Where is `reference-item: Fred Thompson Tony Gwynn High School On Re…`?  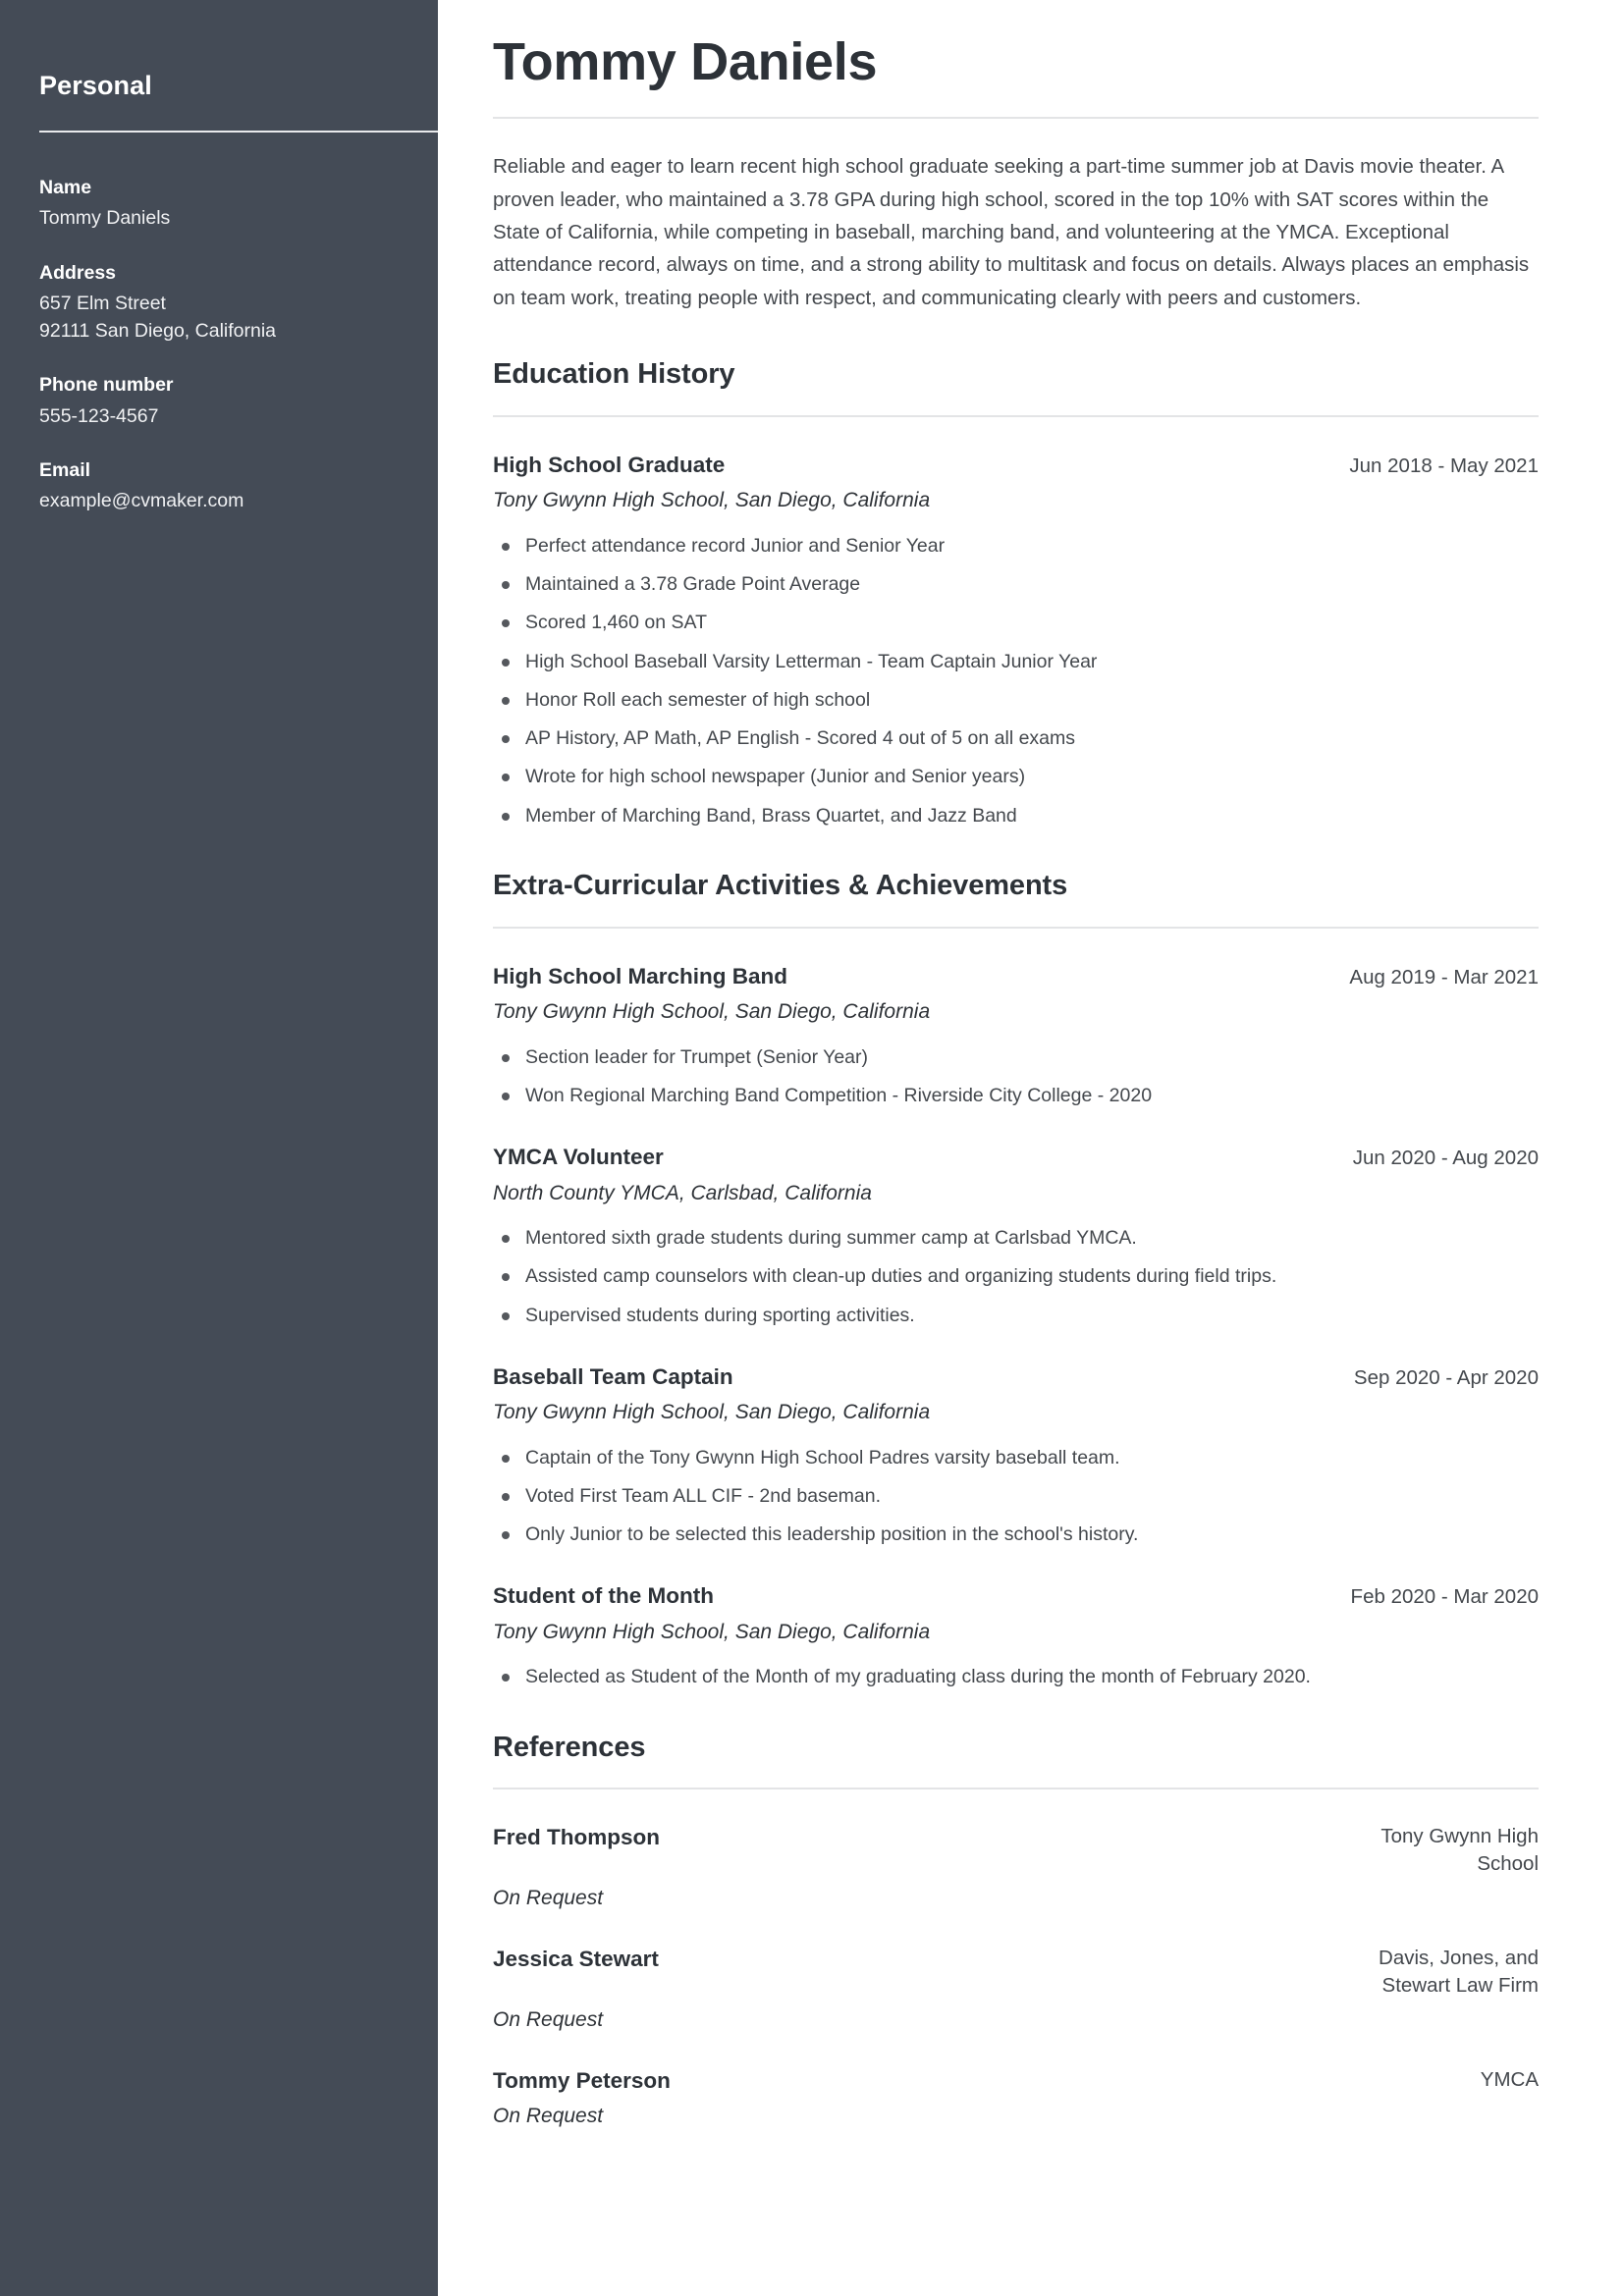
reference-item: Fred Thompson Tony Gwynn High School On Re… is located at coordinates (1016, 1868).